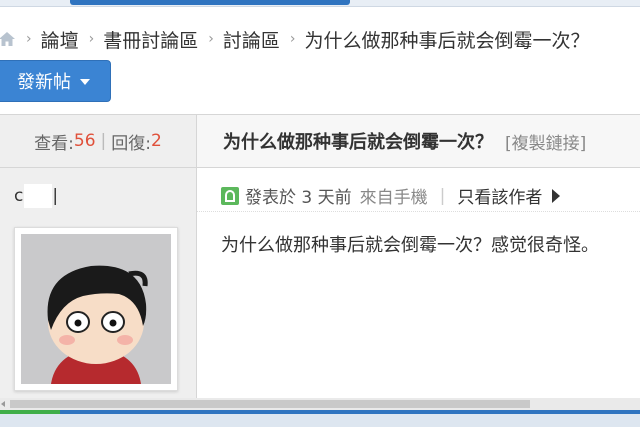 Image resolution: width=640 pixels, height=427 pixels. What do you see at coordinates (270, 404) in the screenshot?
I see `scrollbar-thumb` at bounding box center [270, 404].